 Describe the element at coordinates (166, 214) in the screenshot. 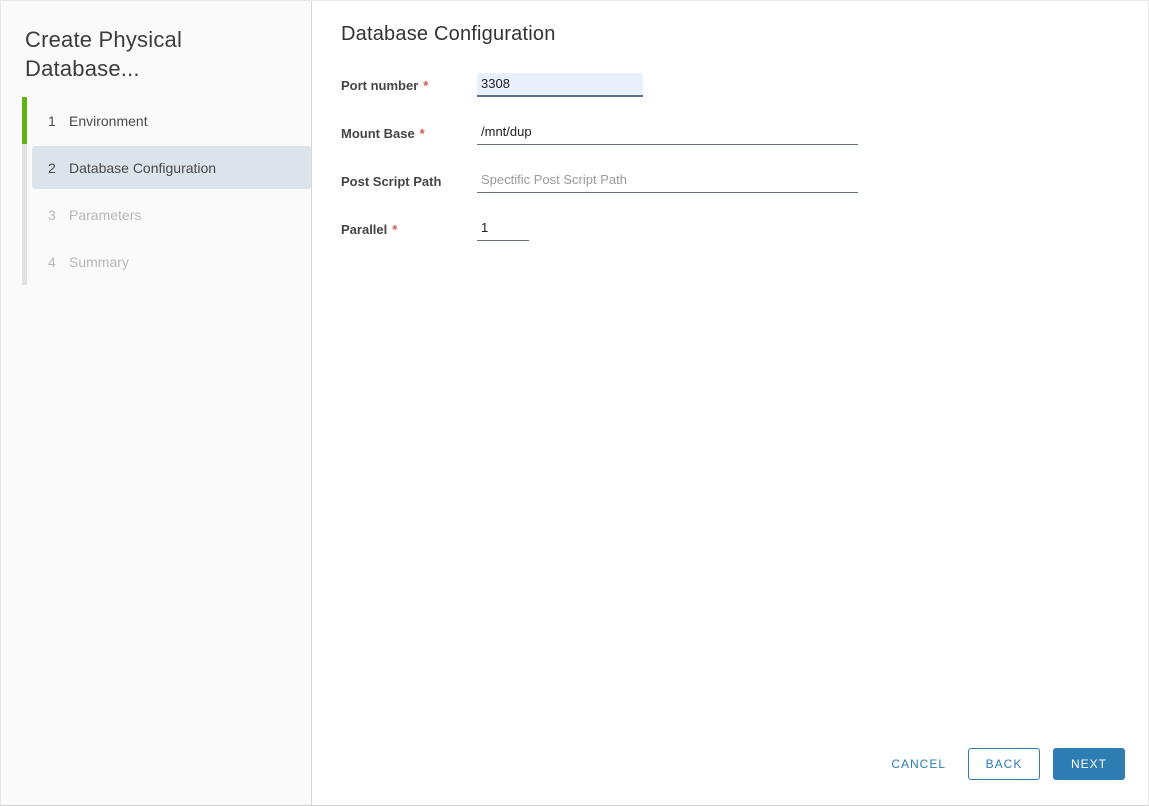

I see `step-item-parameters: 3 Parameters` at that location.